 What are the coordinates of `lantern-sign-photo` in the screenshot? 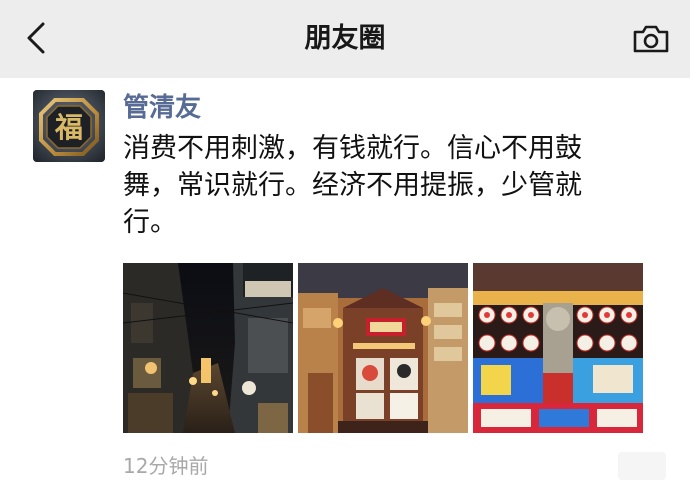 It's located at (558, 348).